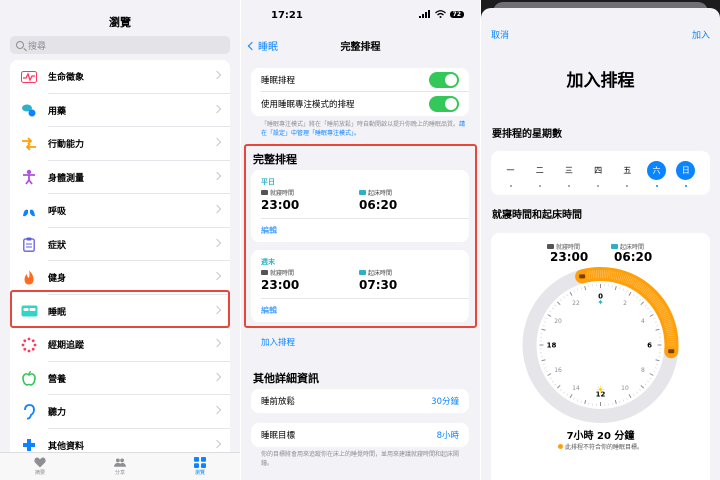 Image resolution: width=720 pixels, height=480 pixels. What do you see at coordinates (656, 170) in the screenshot?
I see `day-button: 六` at bounding box center [656, 170].